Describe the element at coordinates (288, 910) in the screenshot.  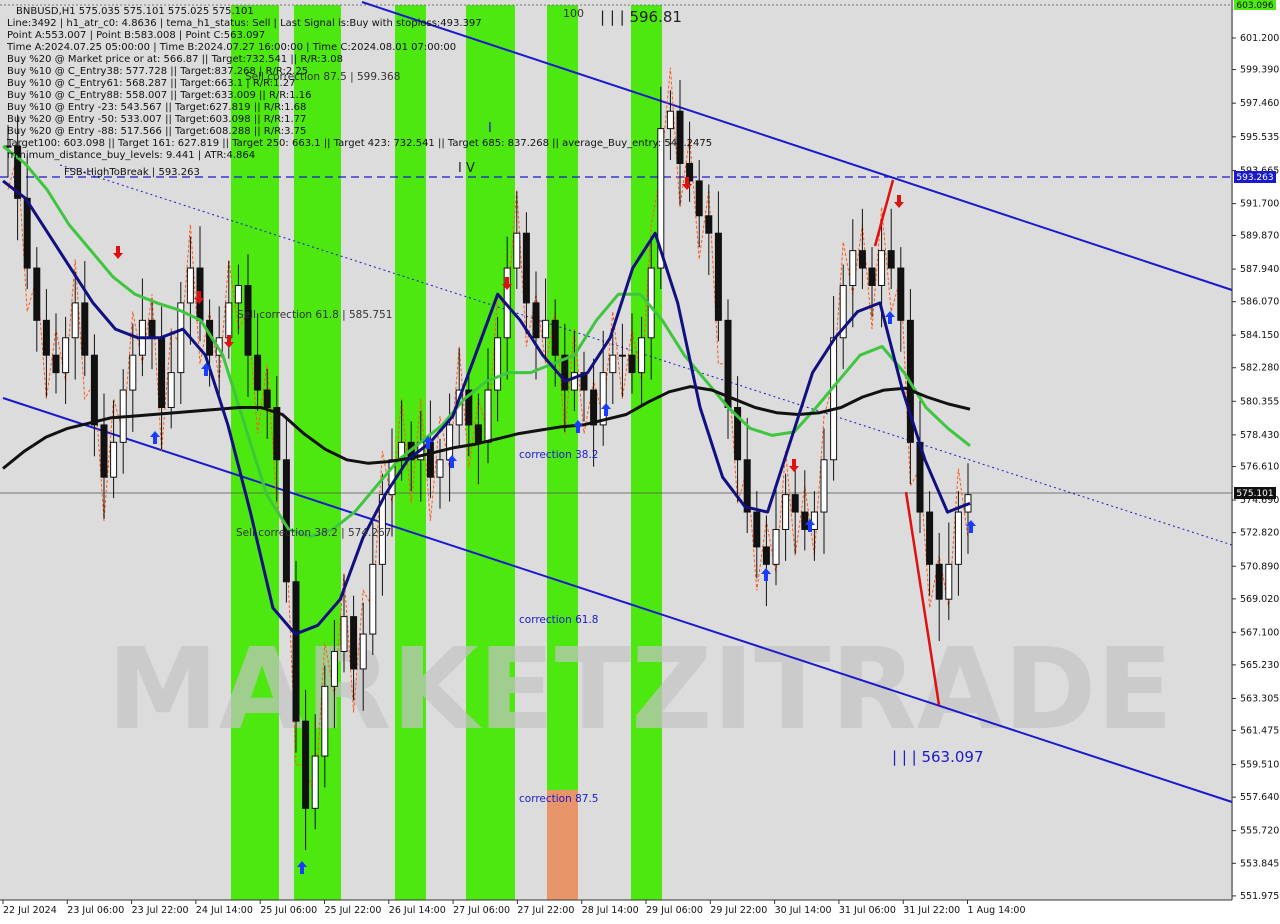
I see `time-tick-label: 25 Jul 06:00` at that location.